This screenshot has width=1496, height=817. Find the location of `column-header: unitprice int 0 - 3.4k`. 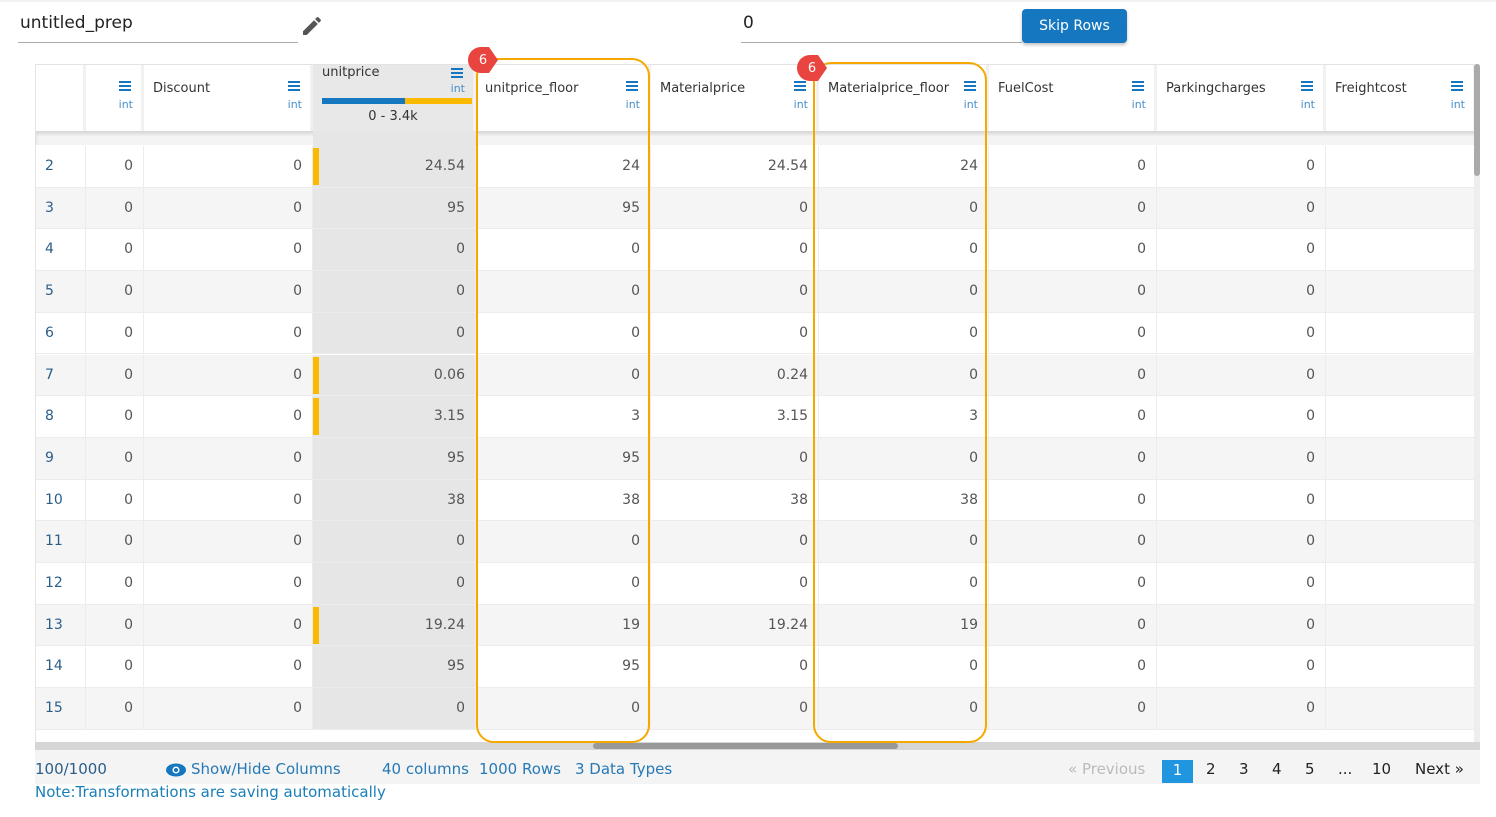

column-header: unitprice int 0 - 3.4k is located at coordinates (394, 98).